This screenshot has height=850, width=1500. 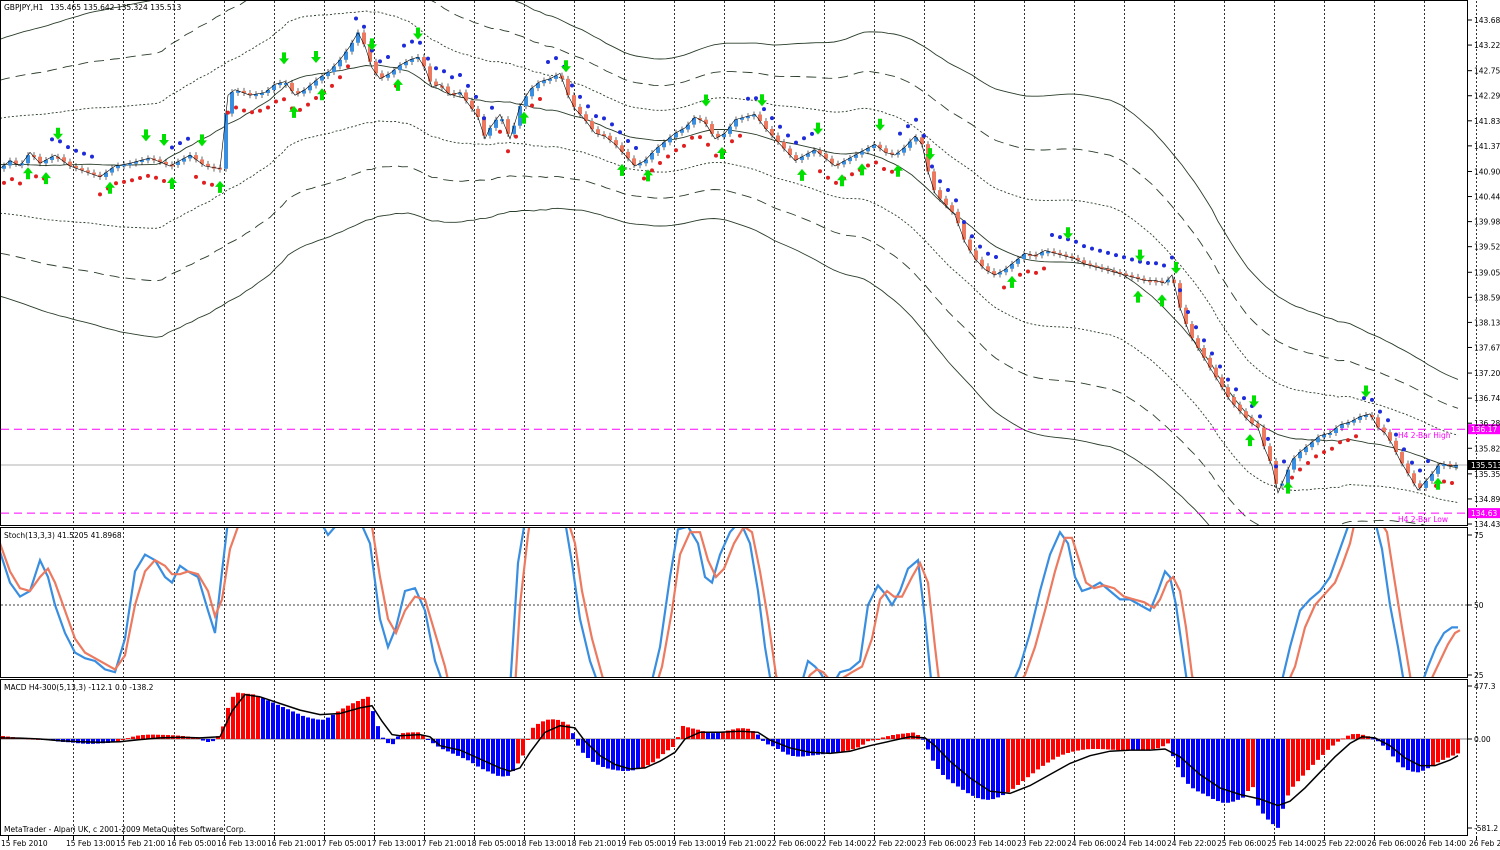 I want to click on y-tick-label: 137.200, so click(x=1487, y=373).